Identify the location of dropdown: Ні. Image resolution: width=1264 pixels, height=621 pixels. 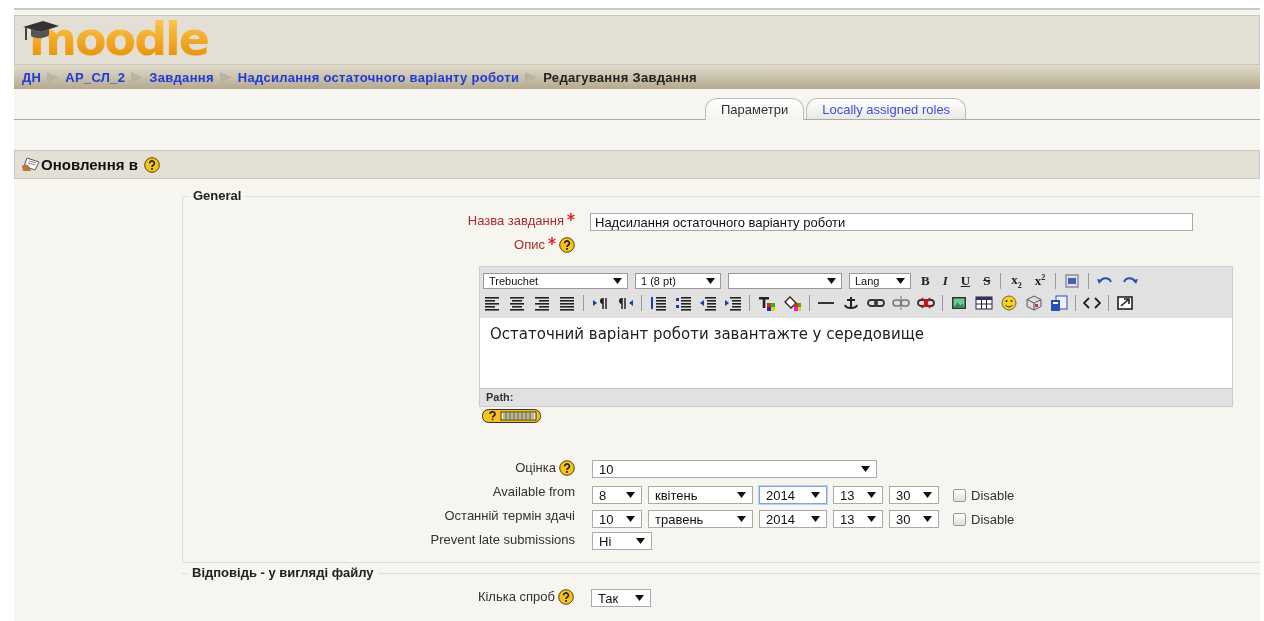
(622, 541).